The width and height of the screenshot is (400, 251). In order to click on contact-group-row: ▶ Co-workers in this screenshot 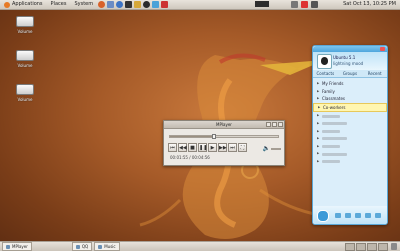, I will do `click(350, 107)`.